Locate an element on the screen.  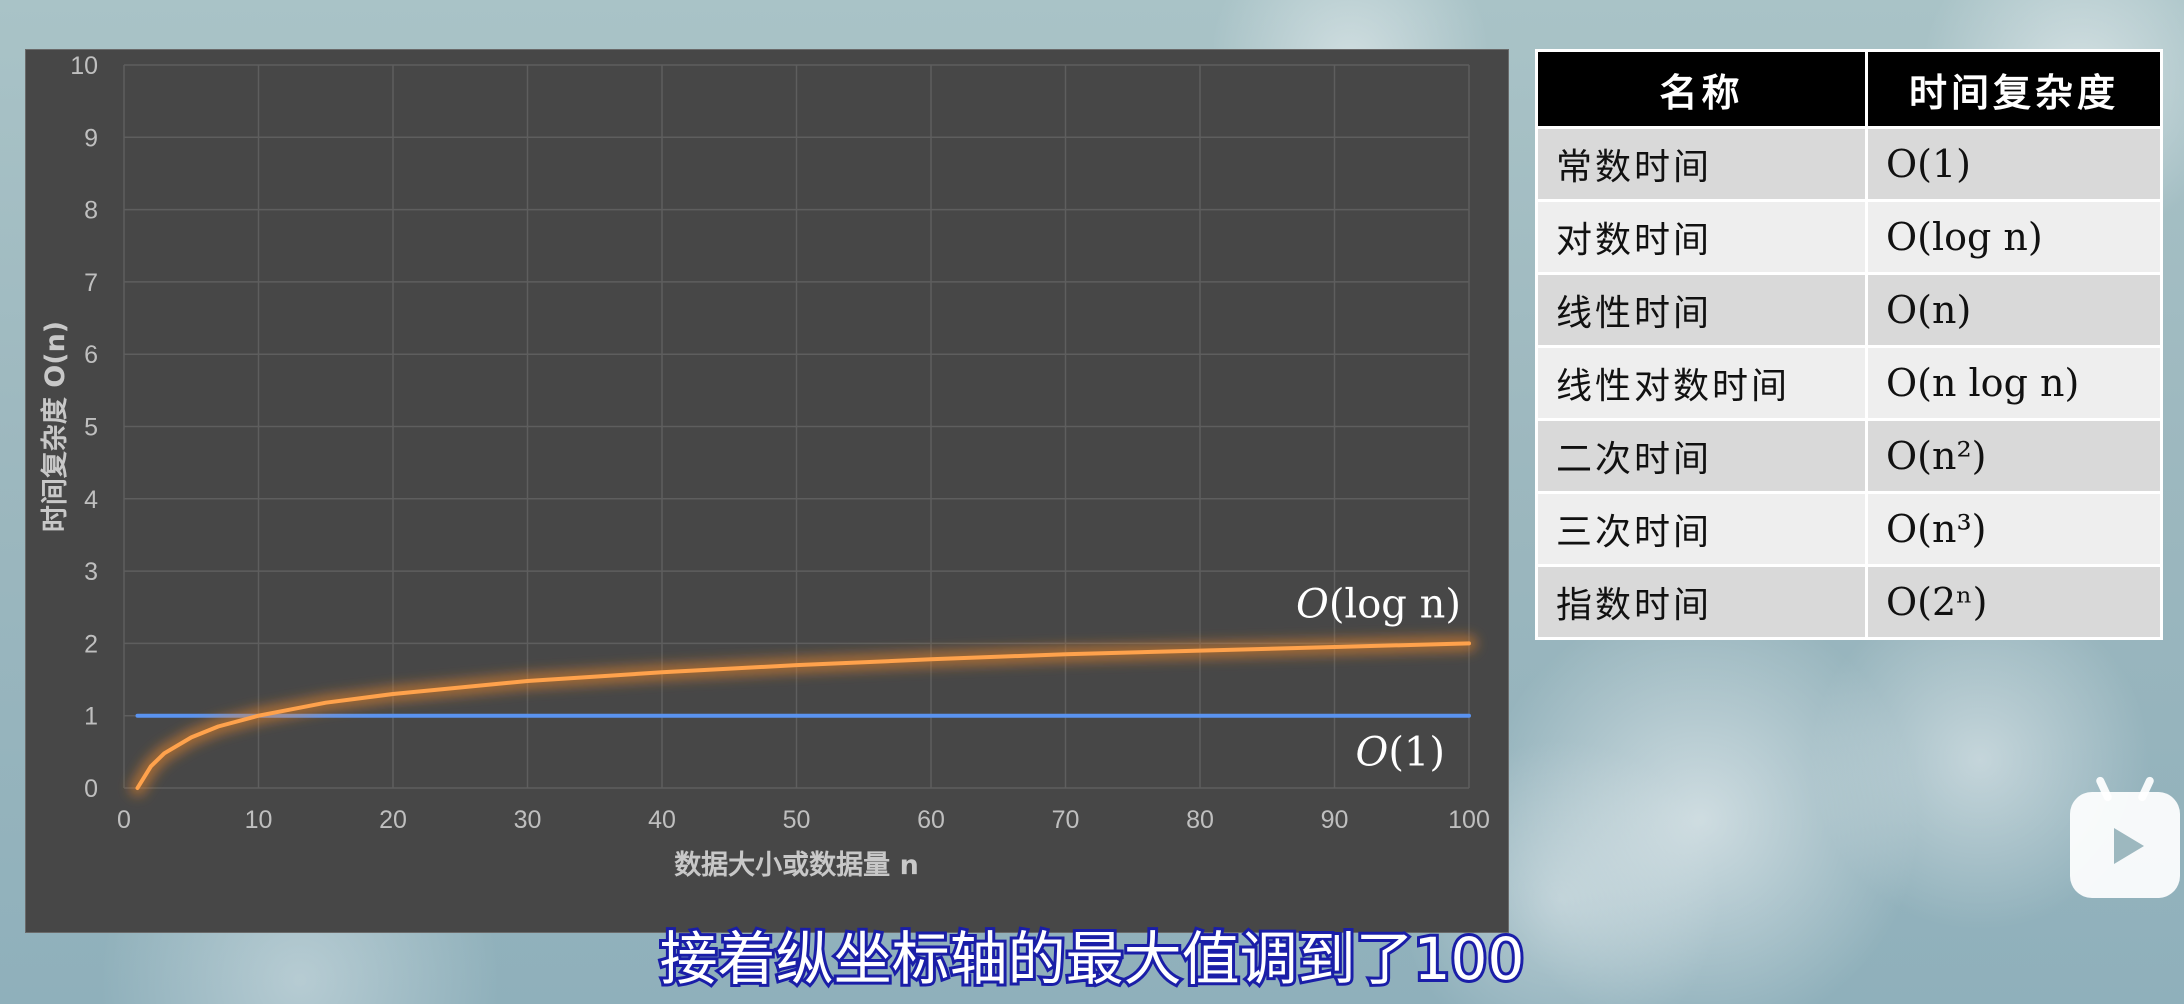
x-tick-label: 40 is located at coordinates (662, 820).